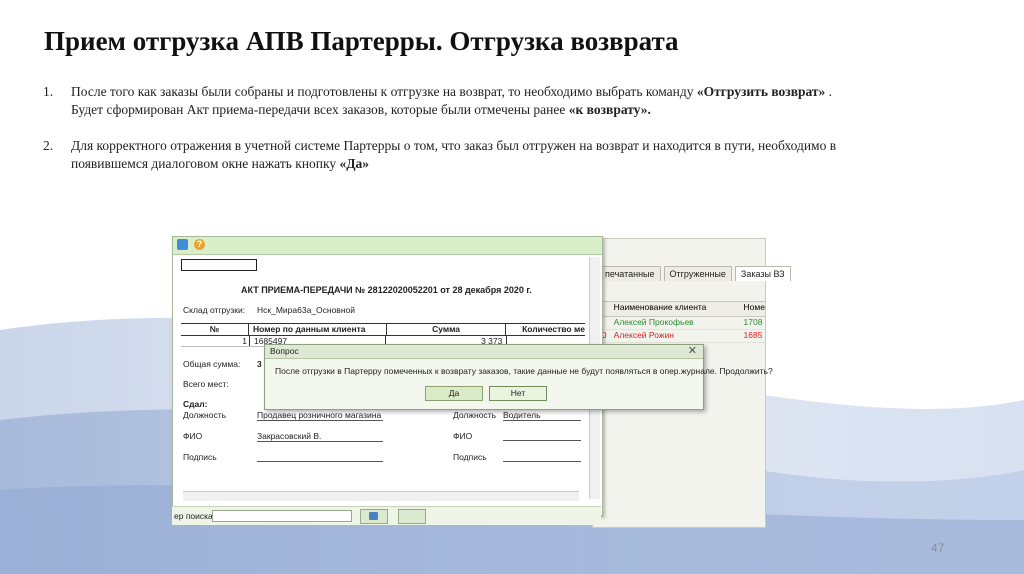  I want to click on tab-printed: печатанные, so click(630, 273).